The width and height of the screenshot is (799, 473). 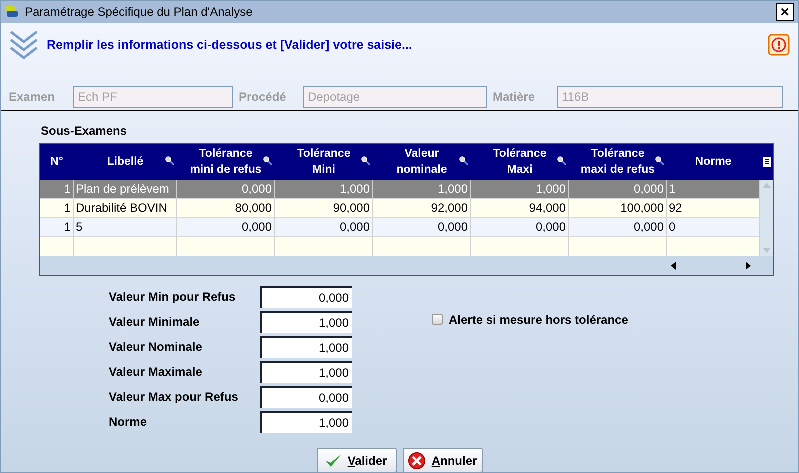 What do you see at coordinates (125, 227) in the screenshot?
I see `table-cell: 5` at bounding box center [125, 227].